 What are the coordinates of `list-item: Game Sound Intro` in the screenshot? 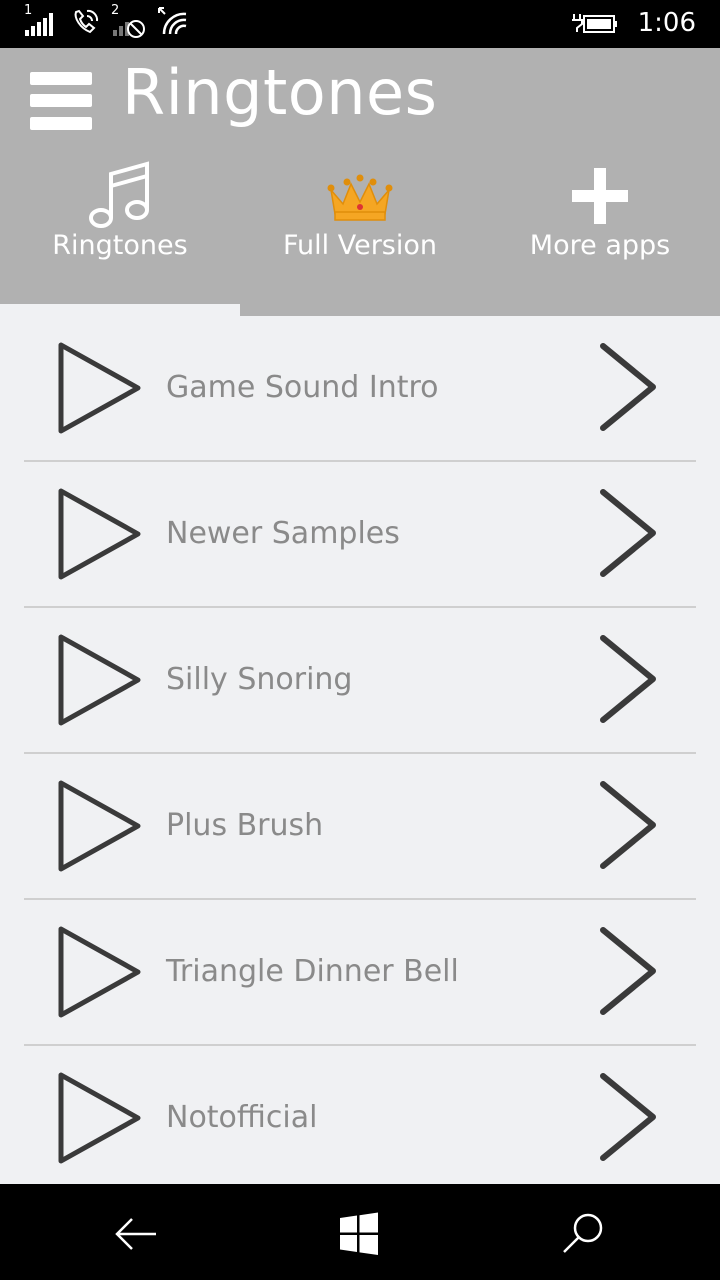 It's located at (360, 389).